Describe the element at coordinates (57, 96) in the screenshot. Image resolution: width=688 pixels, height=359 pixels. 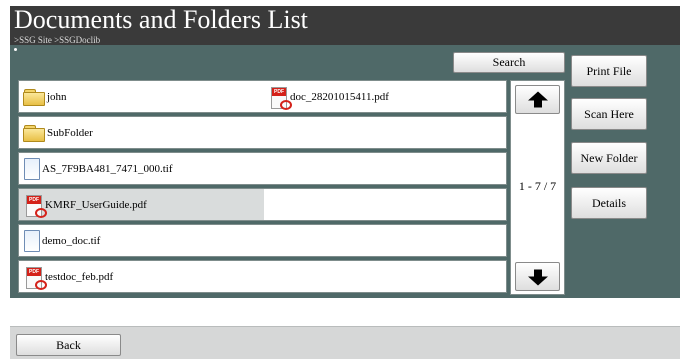
I see `list-item-label: john` at that location.